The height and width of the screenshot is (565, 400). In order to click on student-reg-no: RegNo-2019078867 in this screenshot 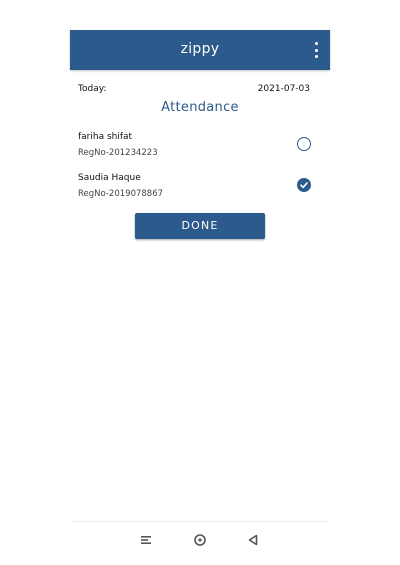, I will do `click(121, 194)`.